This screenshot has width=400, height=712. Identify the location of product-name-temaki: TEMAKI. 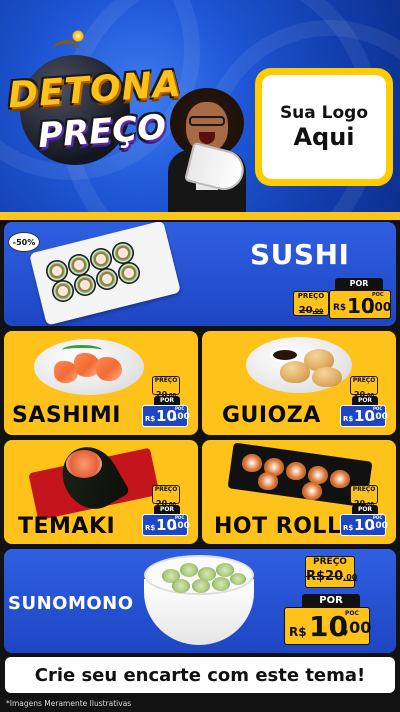
(67, 526).